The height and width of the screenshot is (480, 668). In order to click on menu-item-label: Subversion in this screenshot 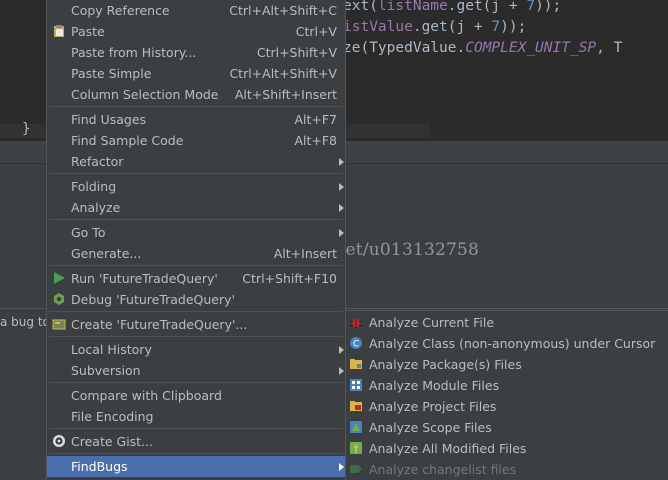, I will do `click(106, 370)`.